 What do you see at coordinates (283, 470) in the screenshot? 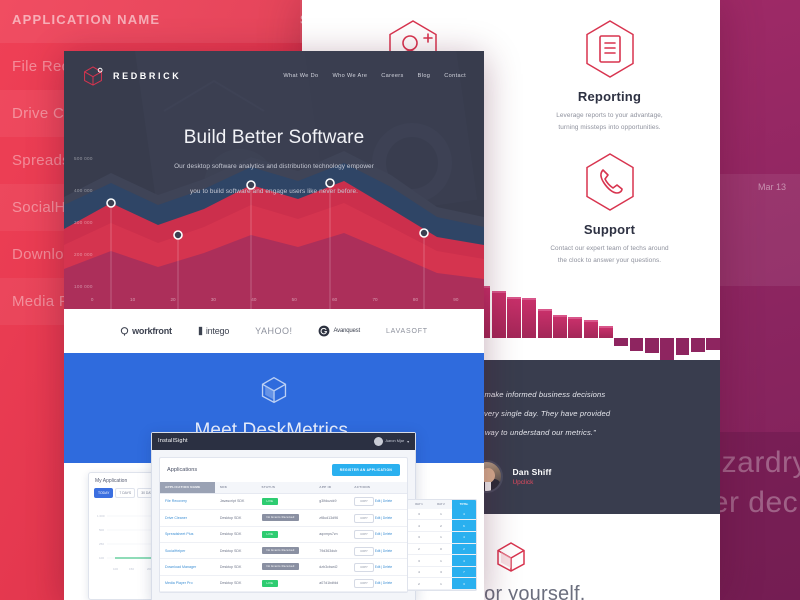
I see `applications-card-header: Applications REGISTER AN APPLICATION` at bounding box center [283, 470].